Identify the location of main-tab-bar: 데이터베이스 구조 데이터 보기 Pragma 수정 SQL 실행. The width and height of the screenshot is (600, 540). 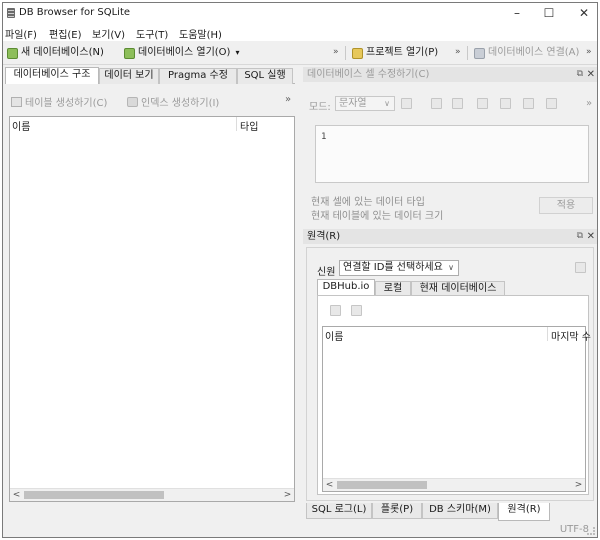
(150, 76).